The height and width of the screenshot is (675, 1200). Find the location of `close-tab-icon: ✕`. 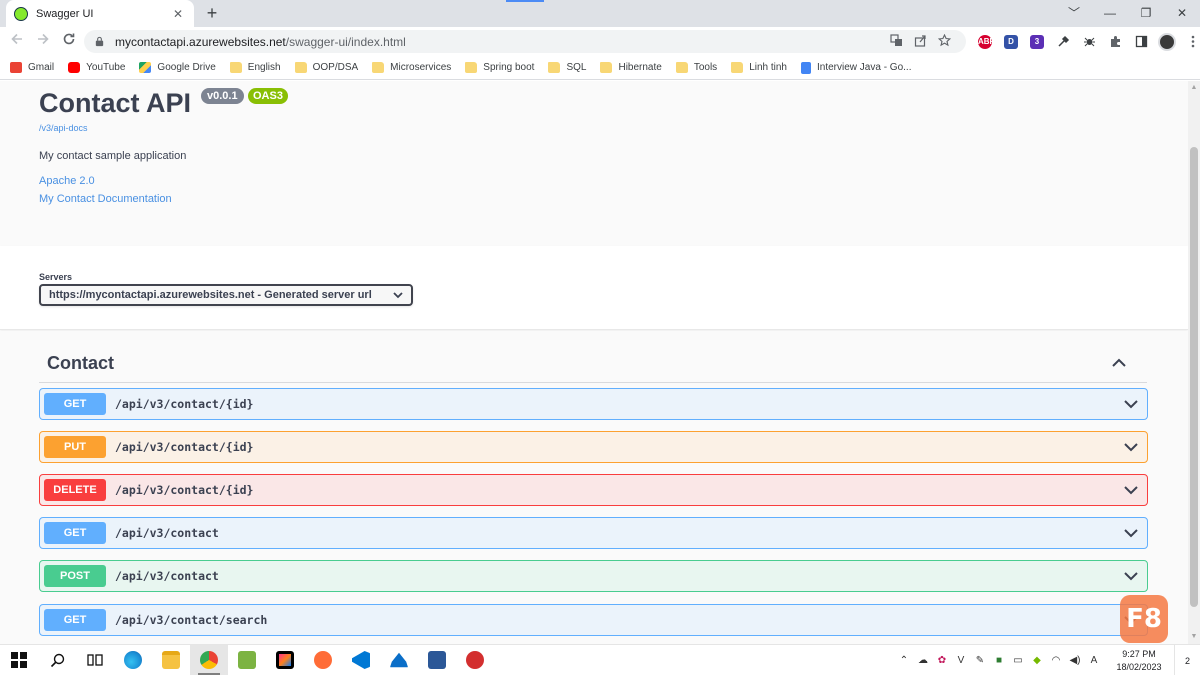

close-tab-icon: ✕ is located at coordinates (178, 14).